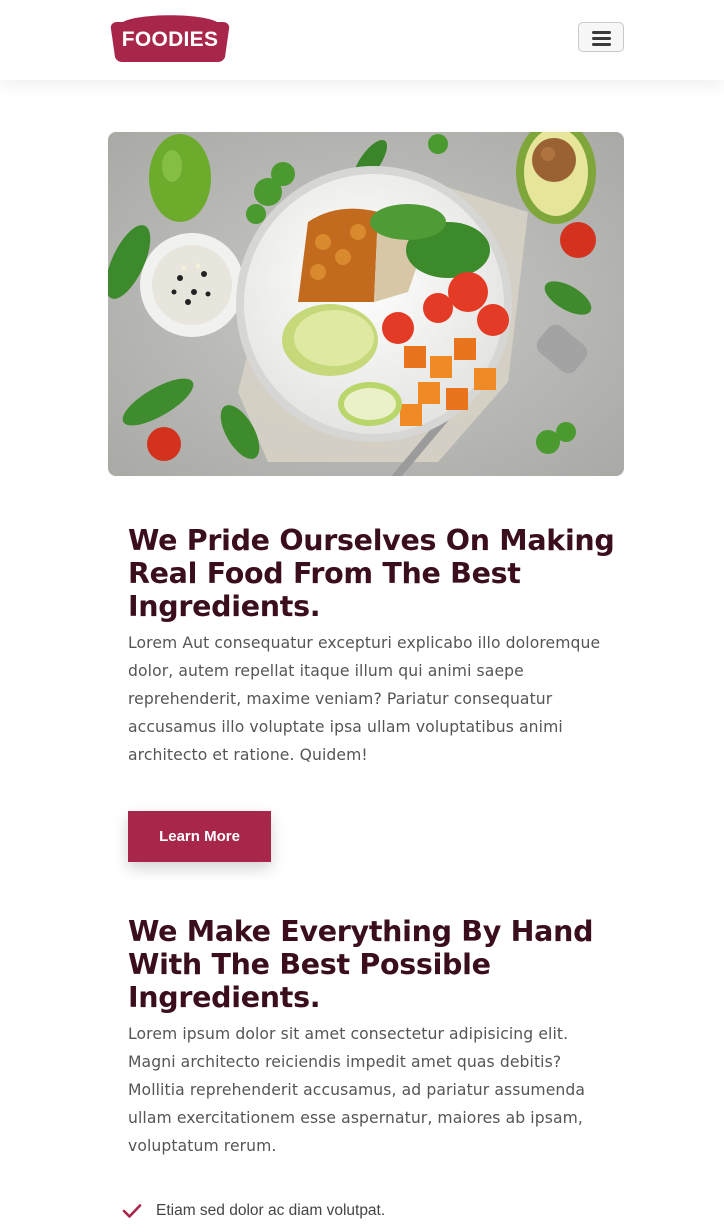 The height and width of the screenshot is (1232, 724). I want to click on list-item-text: Etiam sed dolor ac diam volutpat., so click(271, 1210).